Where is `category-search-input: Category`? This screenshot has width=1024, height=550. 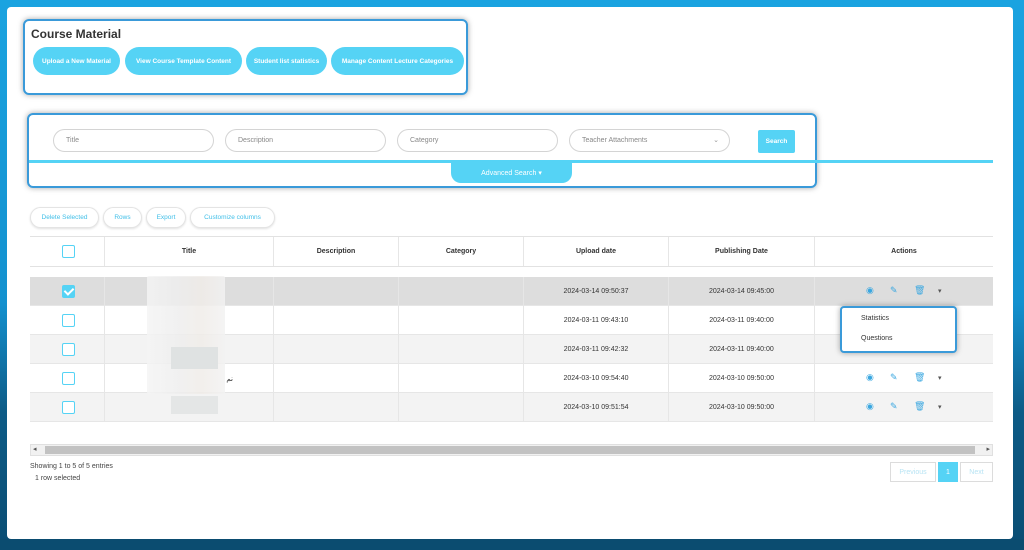 category-search-input: Category is located at coordinates (477, 140).